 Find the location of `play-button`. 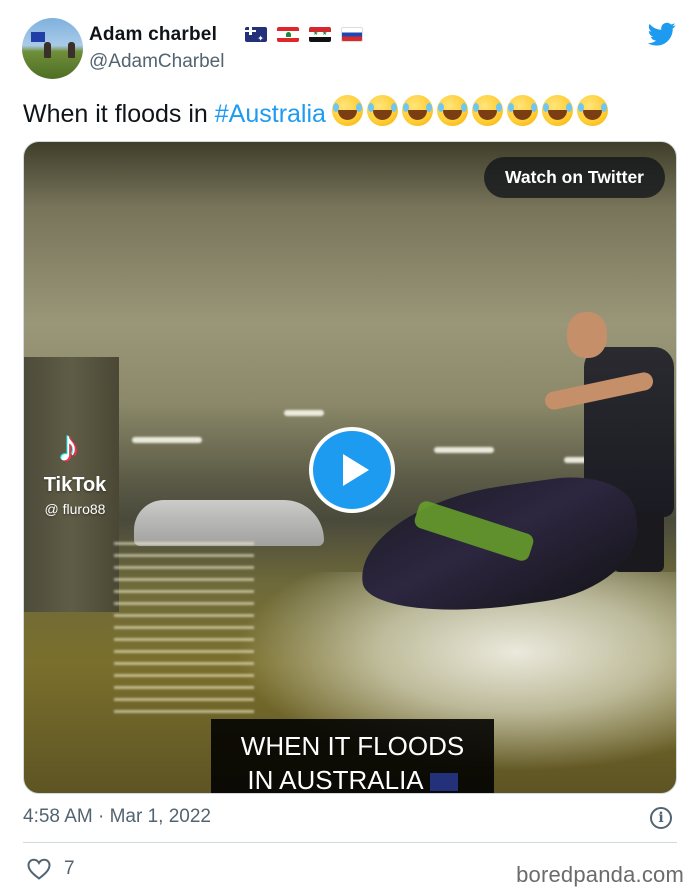

play-button is located at coordinates (352, 470).